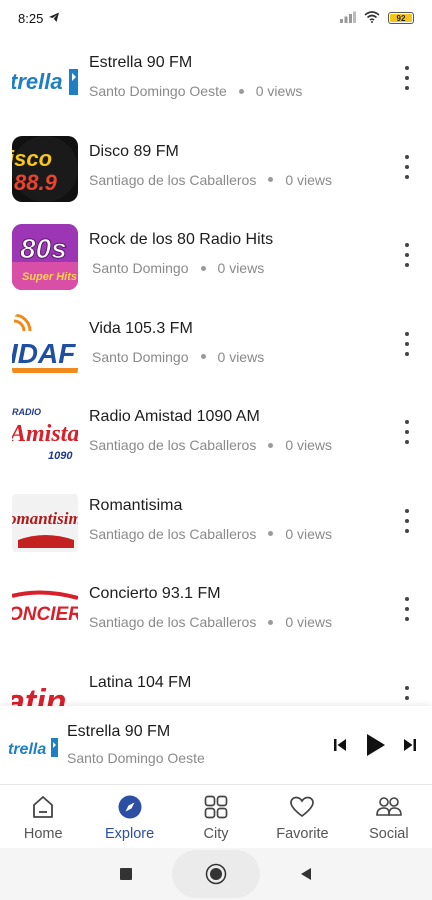  I want to click on mini-player-subtitle: Santo Domingo Oeste, so click(136, 758).